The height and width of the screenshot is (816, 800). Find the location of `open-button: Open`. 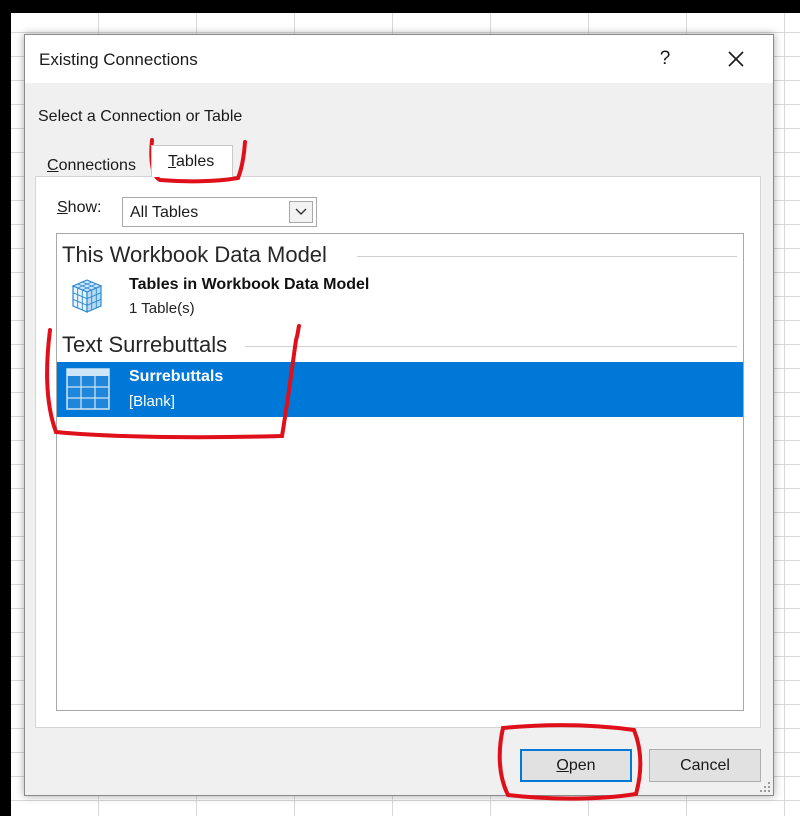

open-button: Open is located at coordinates (576, 765).